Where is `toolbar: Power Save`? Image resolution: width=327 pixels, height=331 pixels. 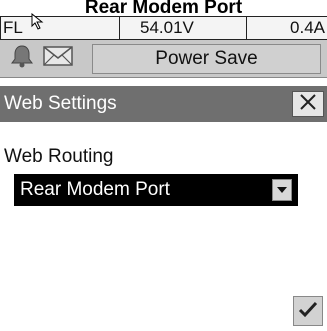 toolbar: Power Save is located at coordinates (163, 59).